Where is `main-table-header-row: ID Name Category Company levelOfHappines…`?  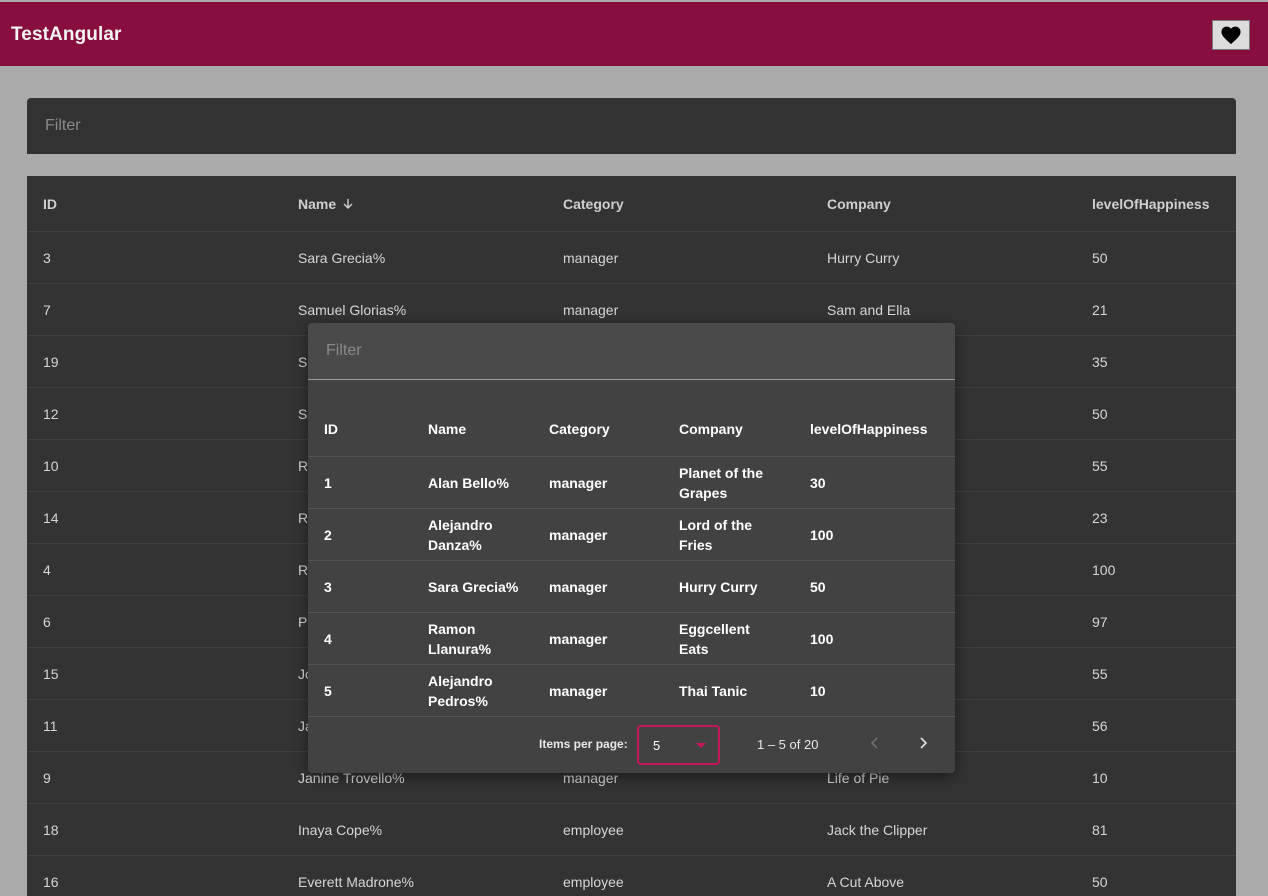 main-table-header-row: ID Name Category Company levelOfHappines… is located at coordinates (631, 204).